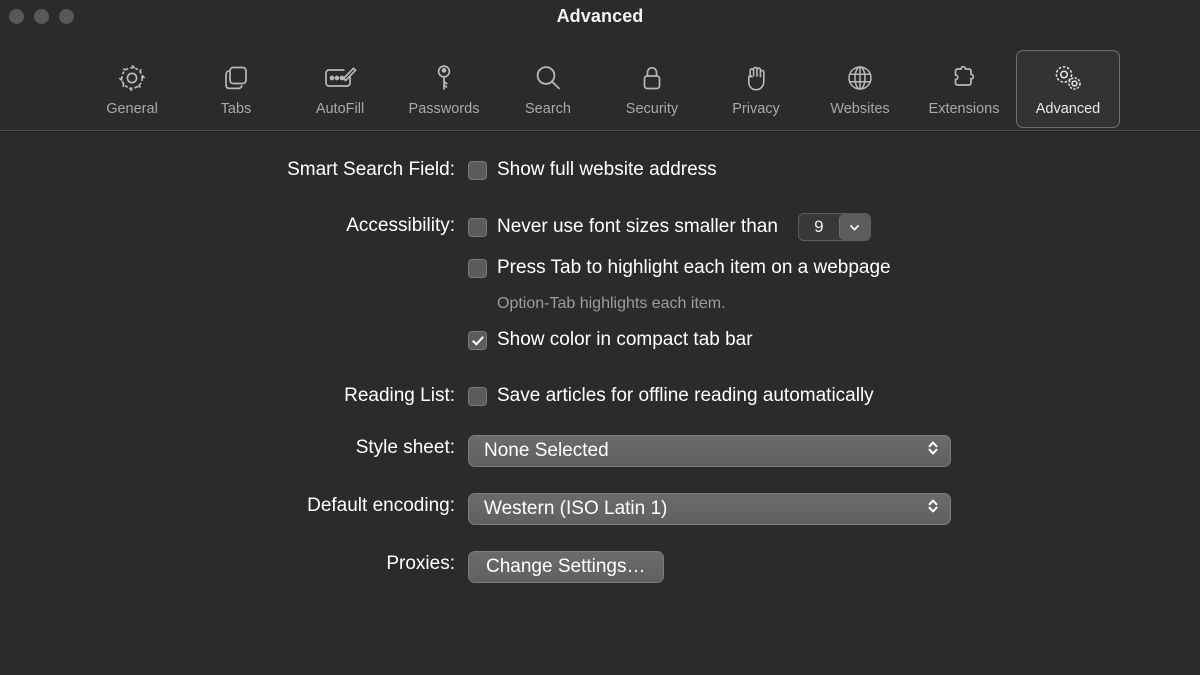 The image size is (1200, 675). I want to click on min-font-size-value: 9, so click(819, 227).